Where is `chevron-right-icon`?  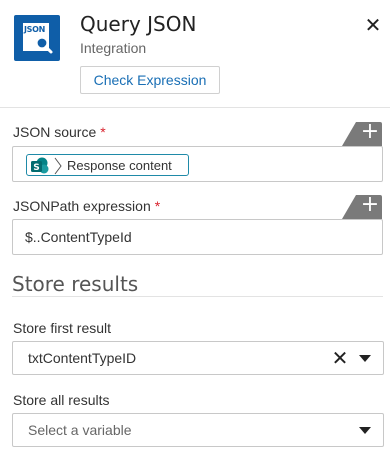
chevron-right-icon is located at coordinates (58, 166).